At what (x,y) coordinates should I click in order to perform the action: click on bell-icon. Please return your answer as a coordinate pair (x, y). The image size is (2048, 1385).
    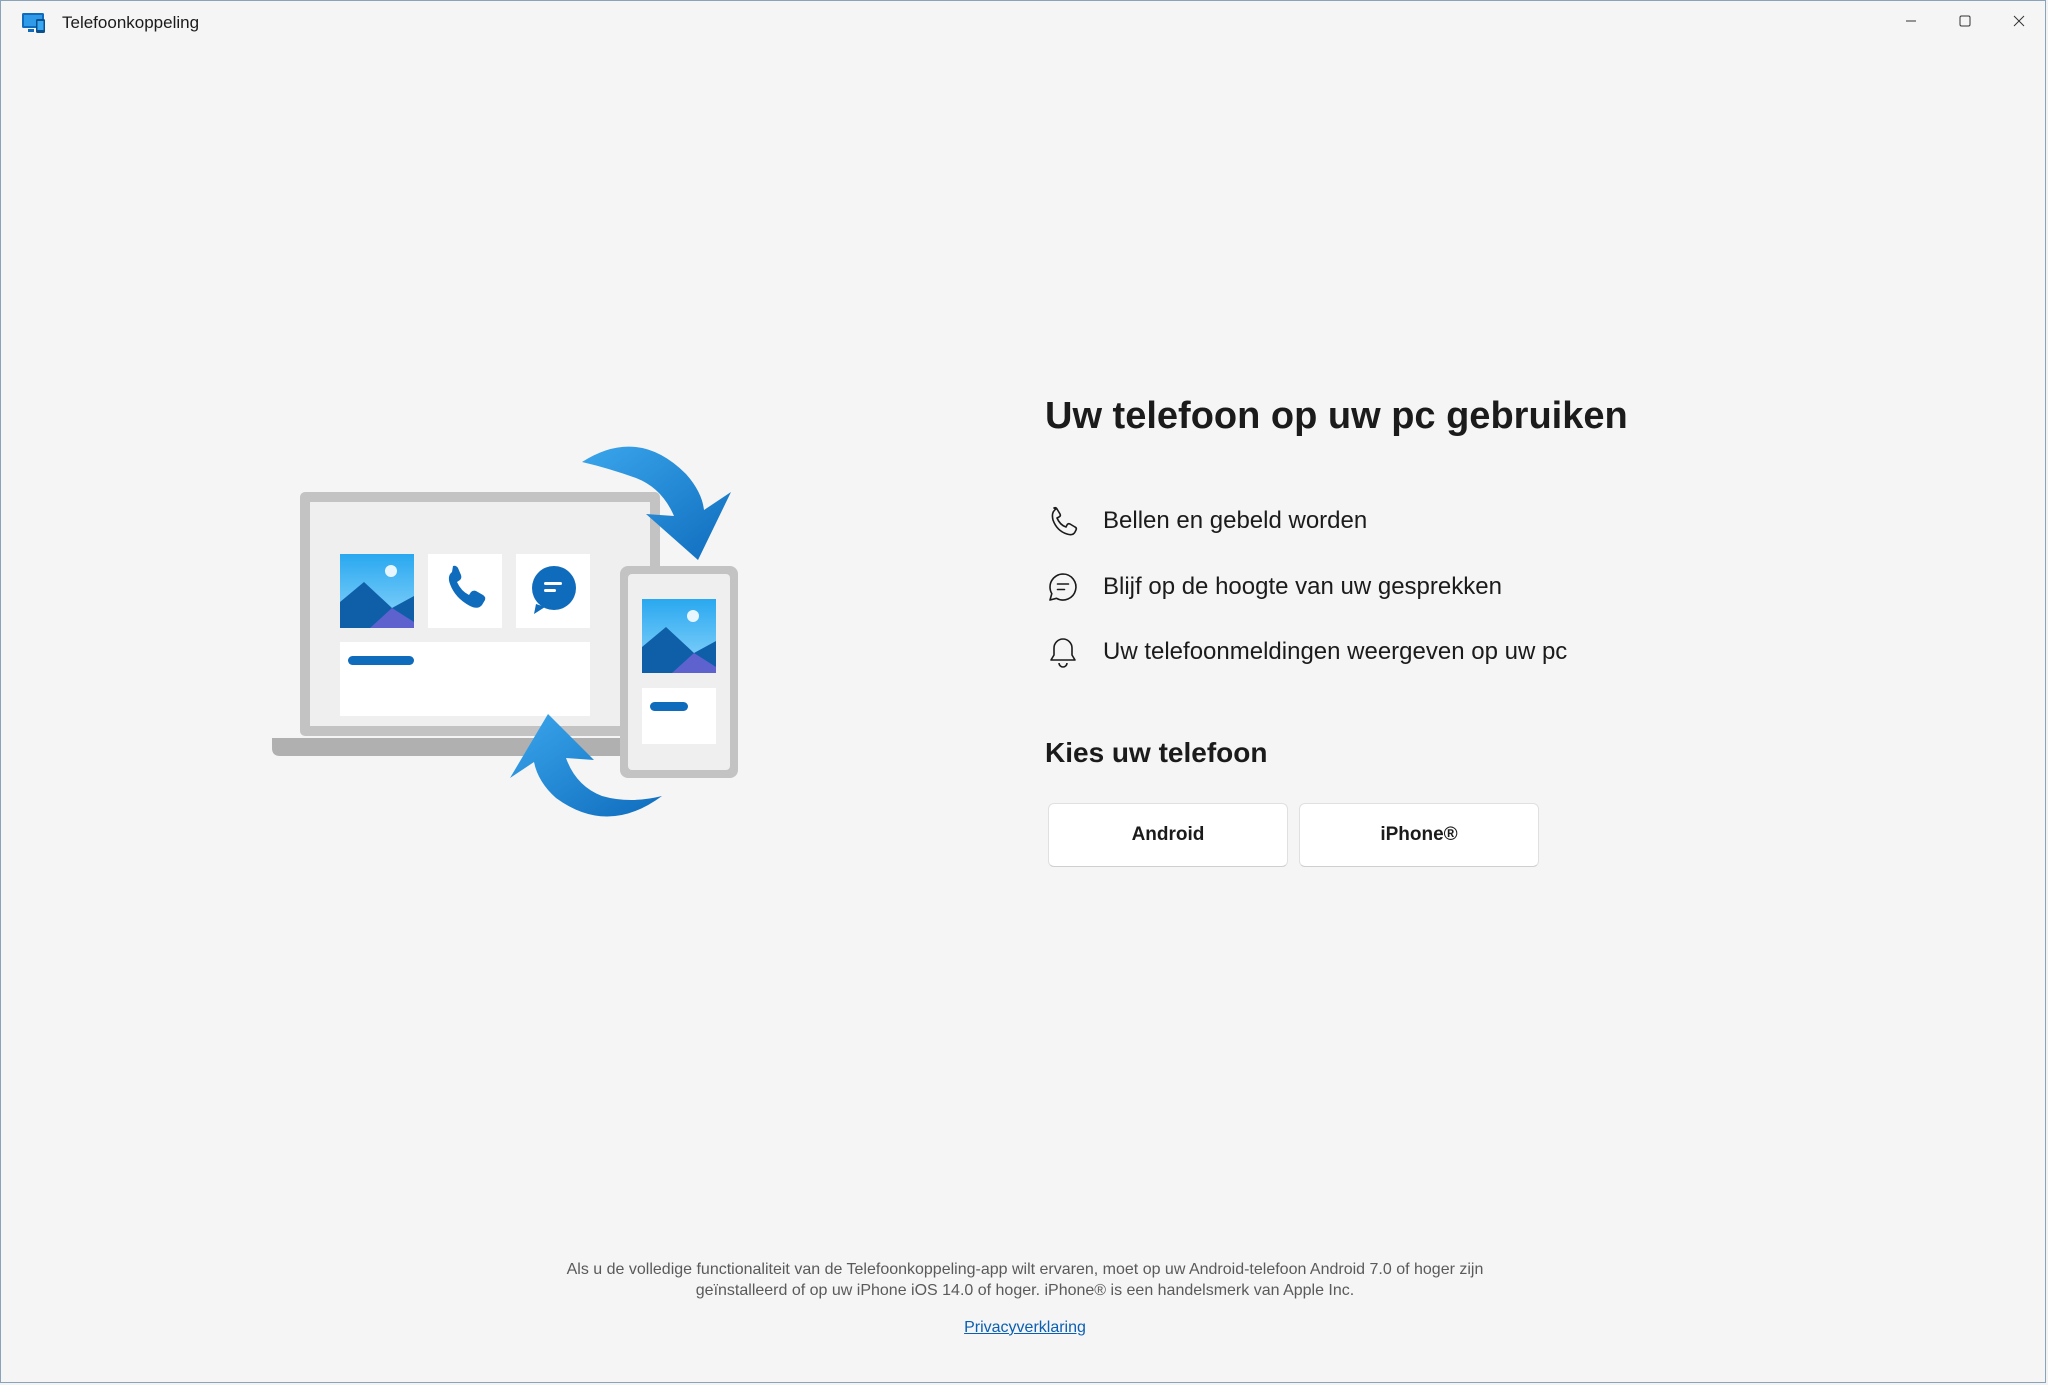
    Looking at the image, I should click on (1063, 652).